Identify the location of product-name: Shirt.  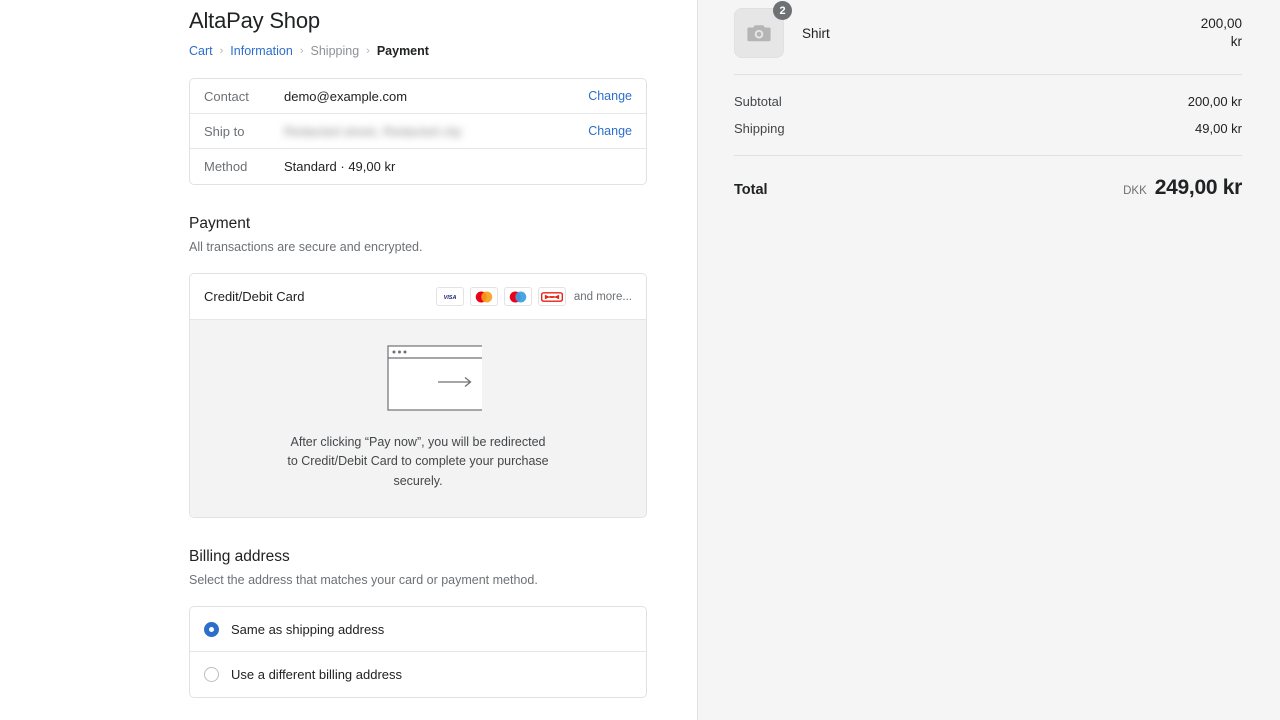
(816, 33).